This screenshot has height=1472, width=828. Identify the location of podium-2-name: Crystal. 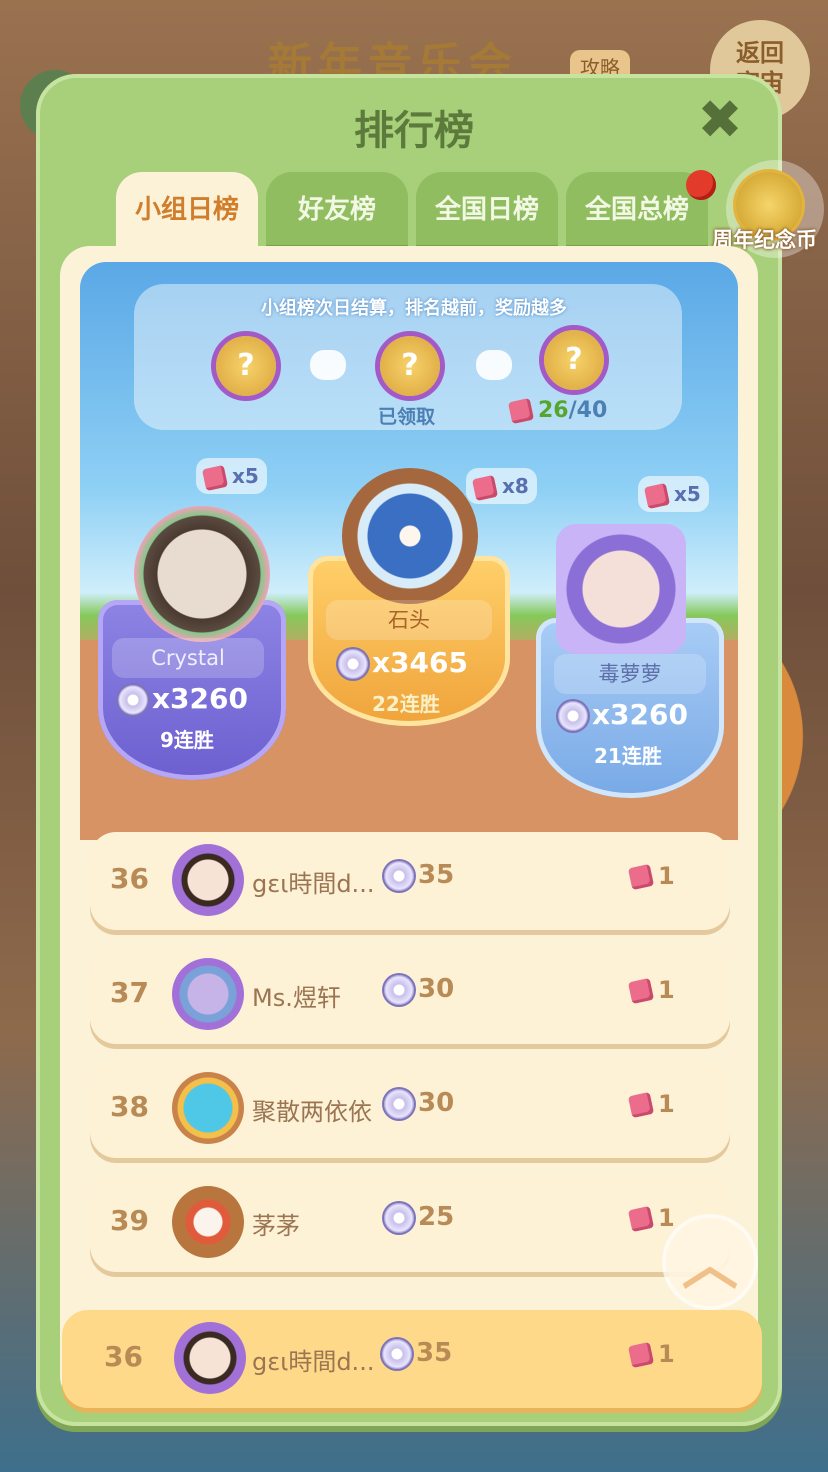
(188, 658).